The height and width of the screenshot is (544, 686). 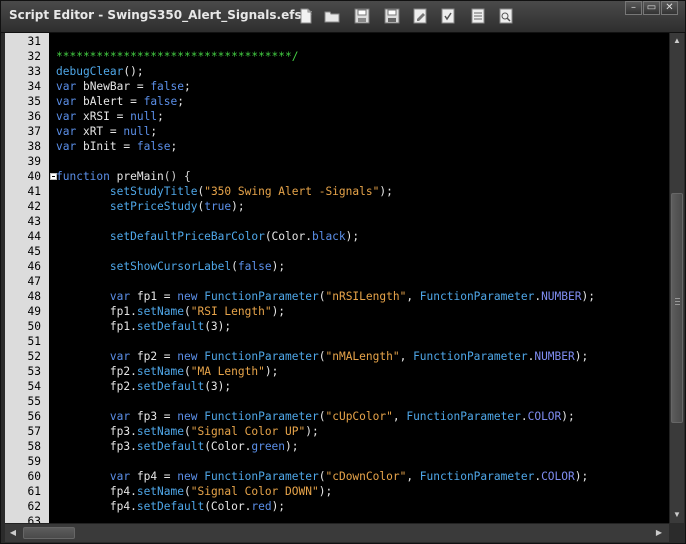 What do you see at coordinates (337, 326) in the screenshot?
I see `code-line: 50 fp1.setDefault(3);` at bounding box center [337, 326].